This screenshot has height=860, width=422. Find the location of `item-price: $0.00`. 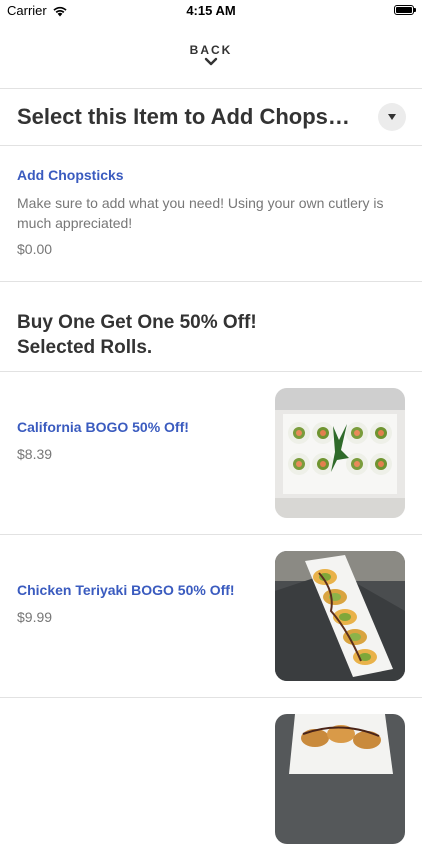

item-price: $0.00 is located at coordinates (35, 249).